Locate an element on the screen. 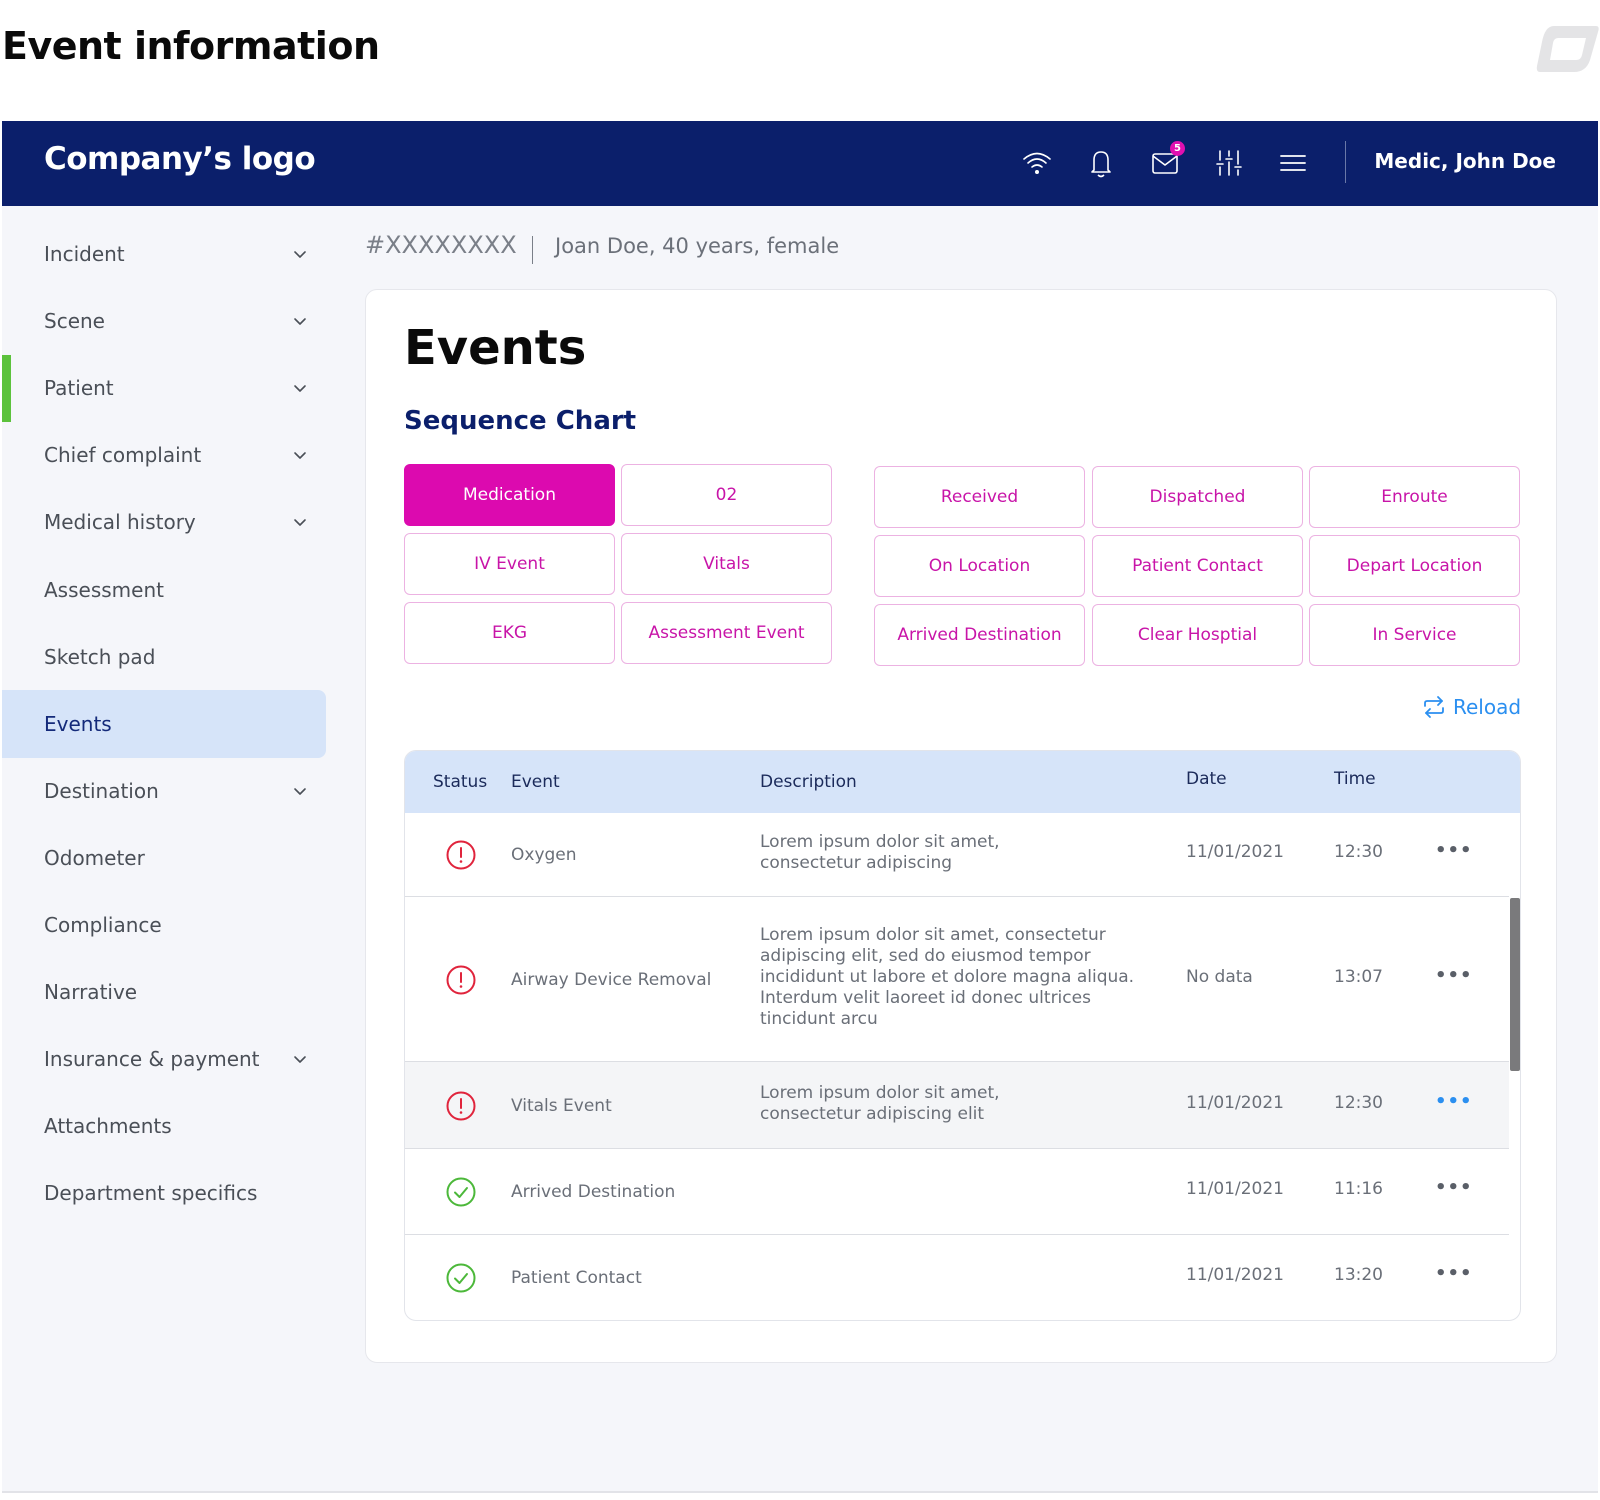 The height and width of the screenshot is (1500, 1600). status-button-dispatched: Dispatched is located at coordinates (1197, 497).